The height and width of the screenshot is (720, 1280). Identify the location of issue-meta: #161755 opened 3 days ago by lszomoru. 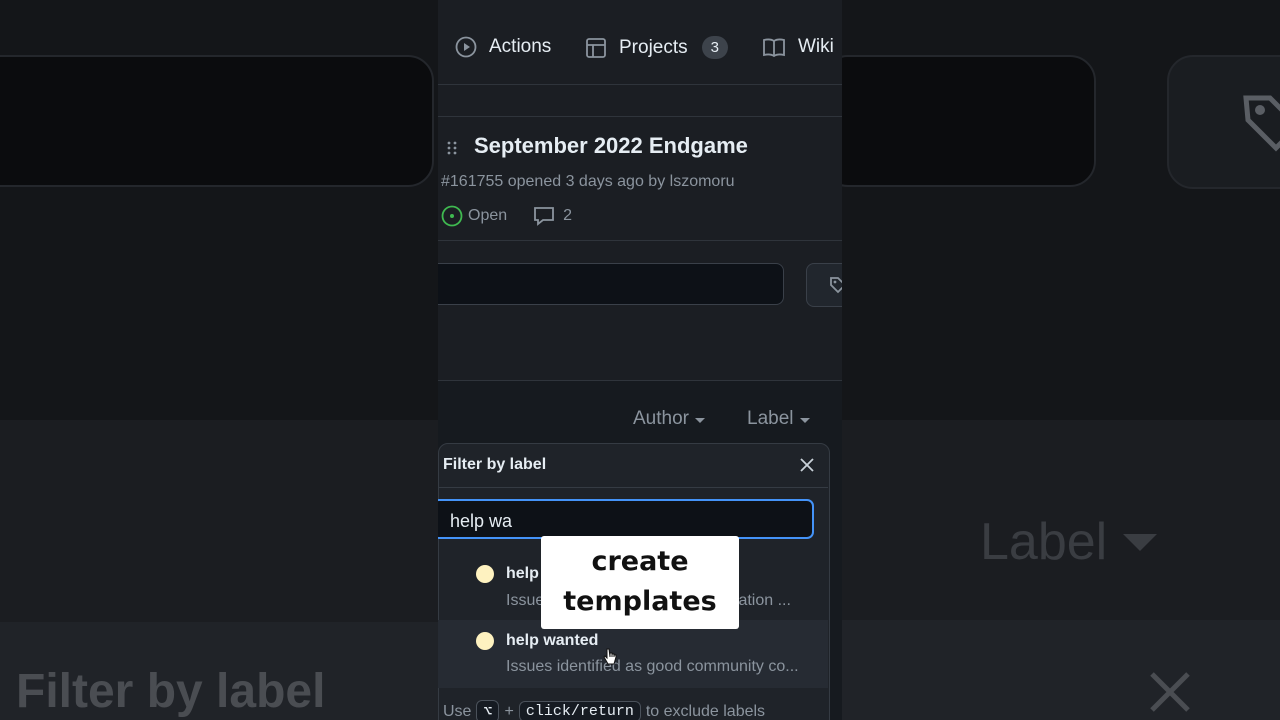
(588, 181).